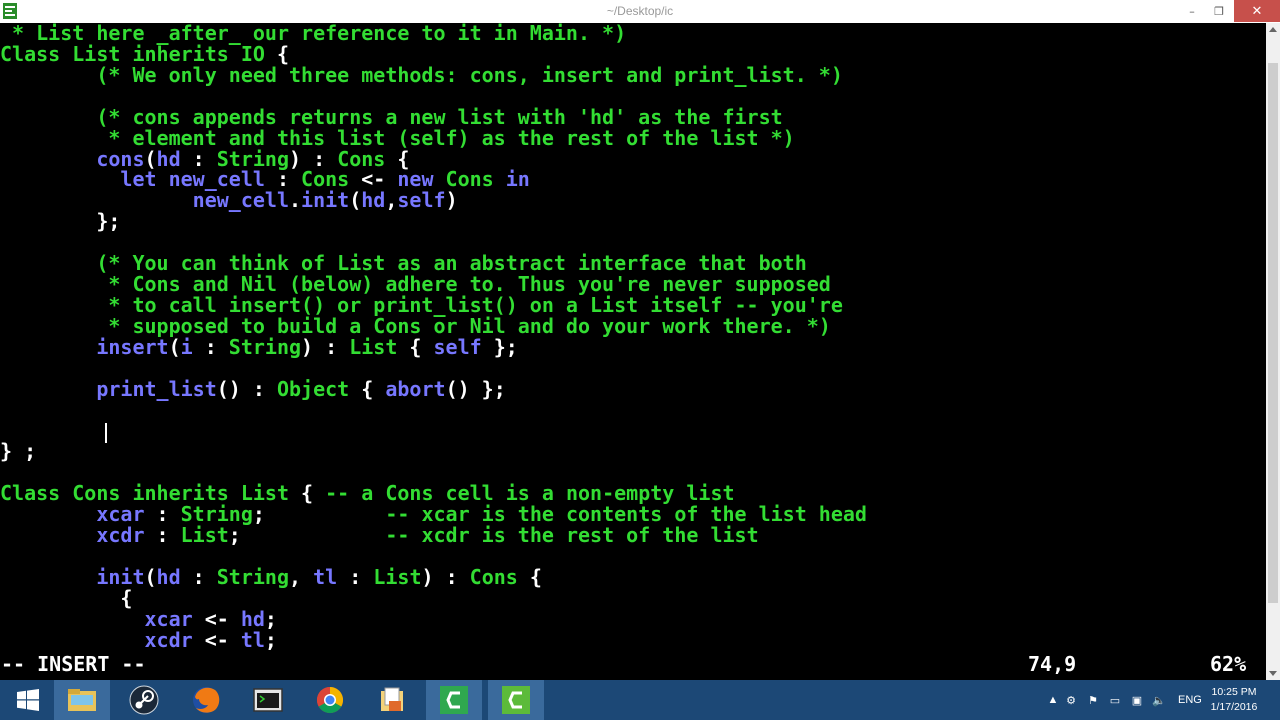  I want to click on taskbar-terminal, so click(268, 700).